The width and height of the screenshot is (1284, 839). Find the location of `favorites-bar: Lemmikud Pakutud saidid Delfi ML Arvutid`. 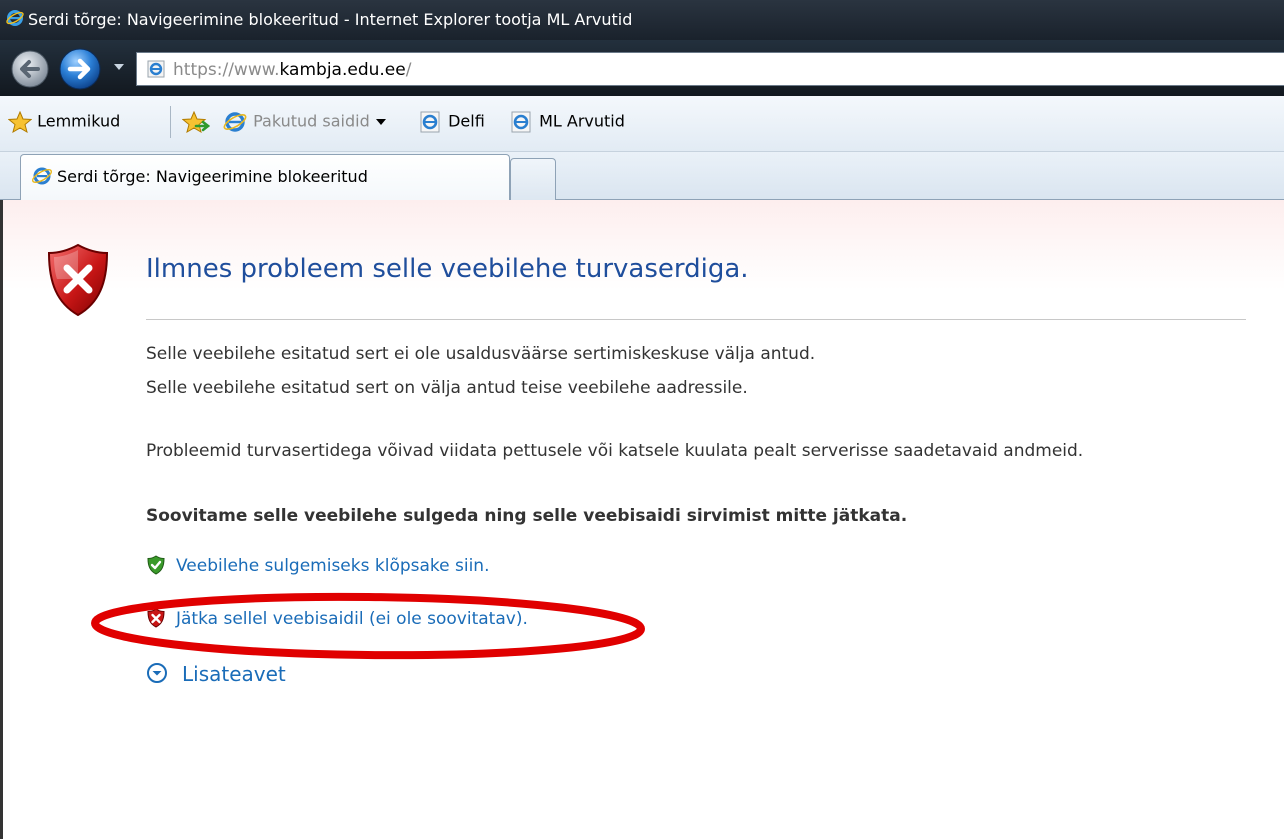

favorites-bar: Lemmikud Pakutud saidid Delfi ML Arvutid is located at coordinates (642, 124).